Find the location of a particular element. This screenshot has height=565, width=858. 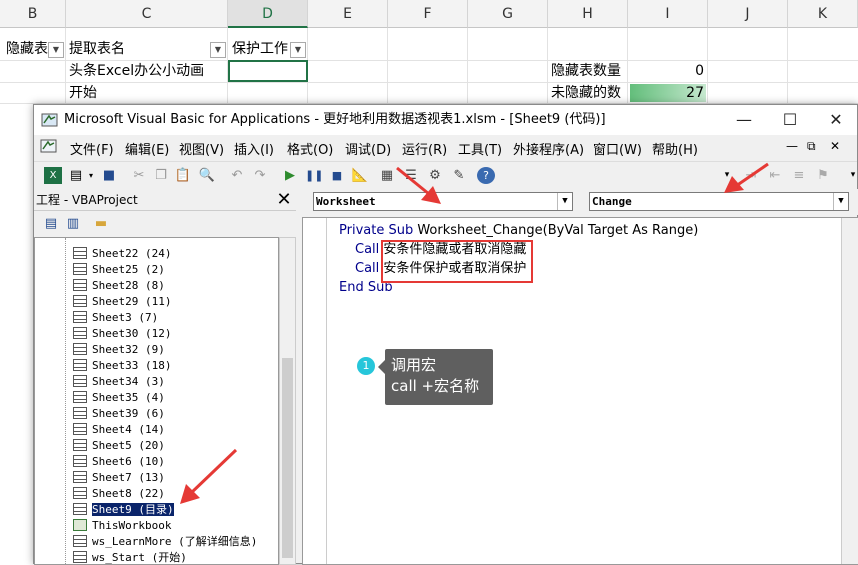

toolbox-icon: ✎ is located at coordinates (459, 175).